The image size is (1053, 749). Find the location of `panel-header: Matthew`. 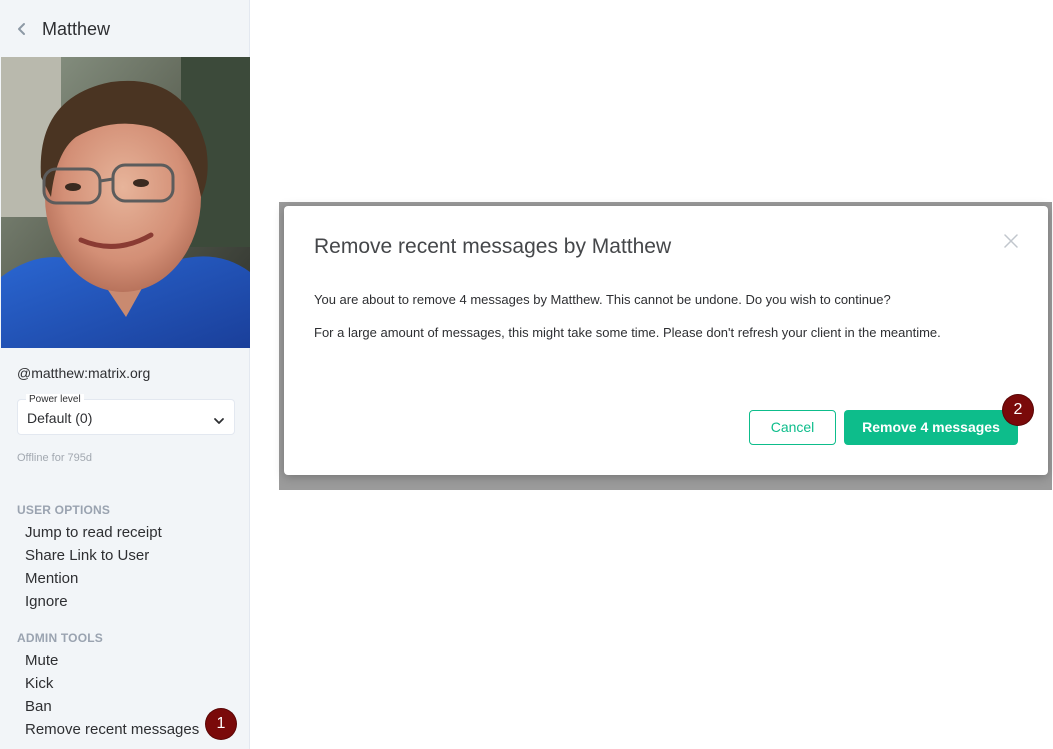

panel-header: Matthew is located at coordinates (125, 28).